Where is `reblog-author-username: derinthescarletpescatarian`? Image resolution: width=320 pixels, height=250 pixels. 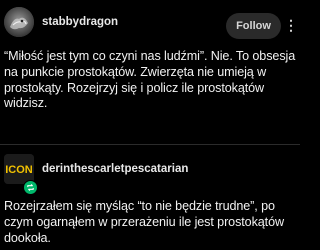
reblog-author-username: derinthescarletpescatarian is located at coordinates (115, 169).